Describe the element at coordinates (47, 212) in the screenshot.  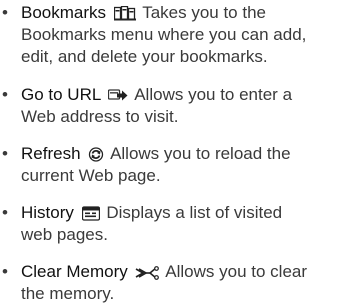
I see `feature-name: History` at that location.